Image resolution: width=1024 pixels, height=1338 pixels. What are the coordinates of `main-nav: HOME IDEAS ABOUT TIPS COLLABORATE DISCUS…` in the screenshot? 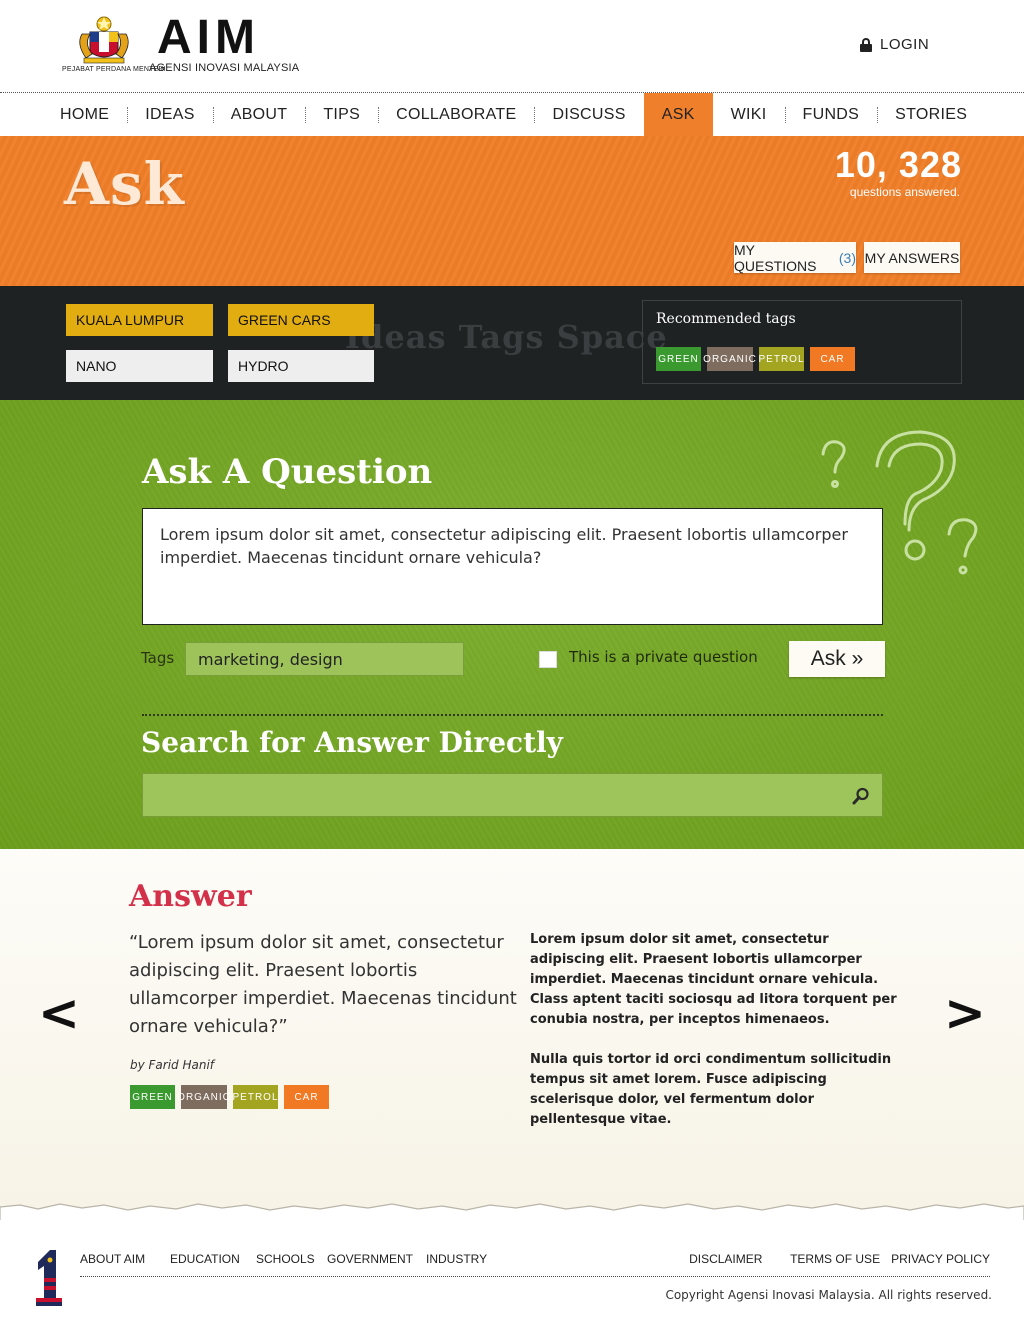 It's located at (512, 114).